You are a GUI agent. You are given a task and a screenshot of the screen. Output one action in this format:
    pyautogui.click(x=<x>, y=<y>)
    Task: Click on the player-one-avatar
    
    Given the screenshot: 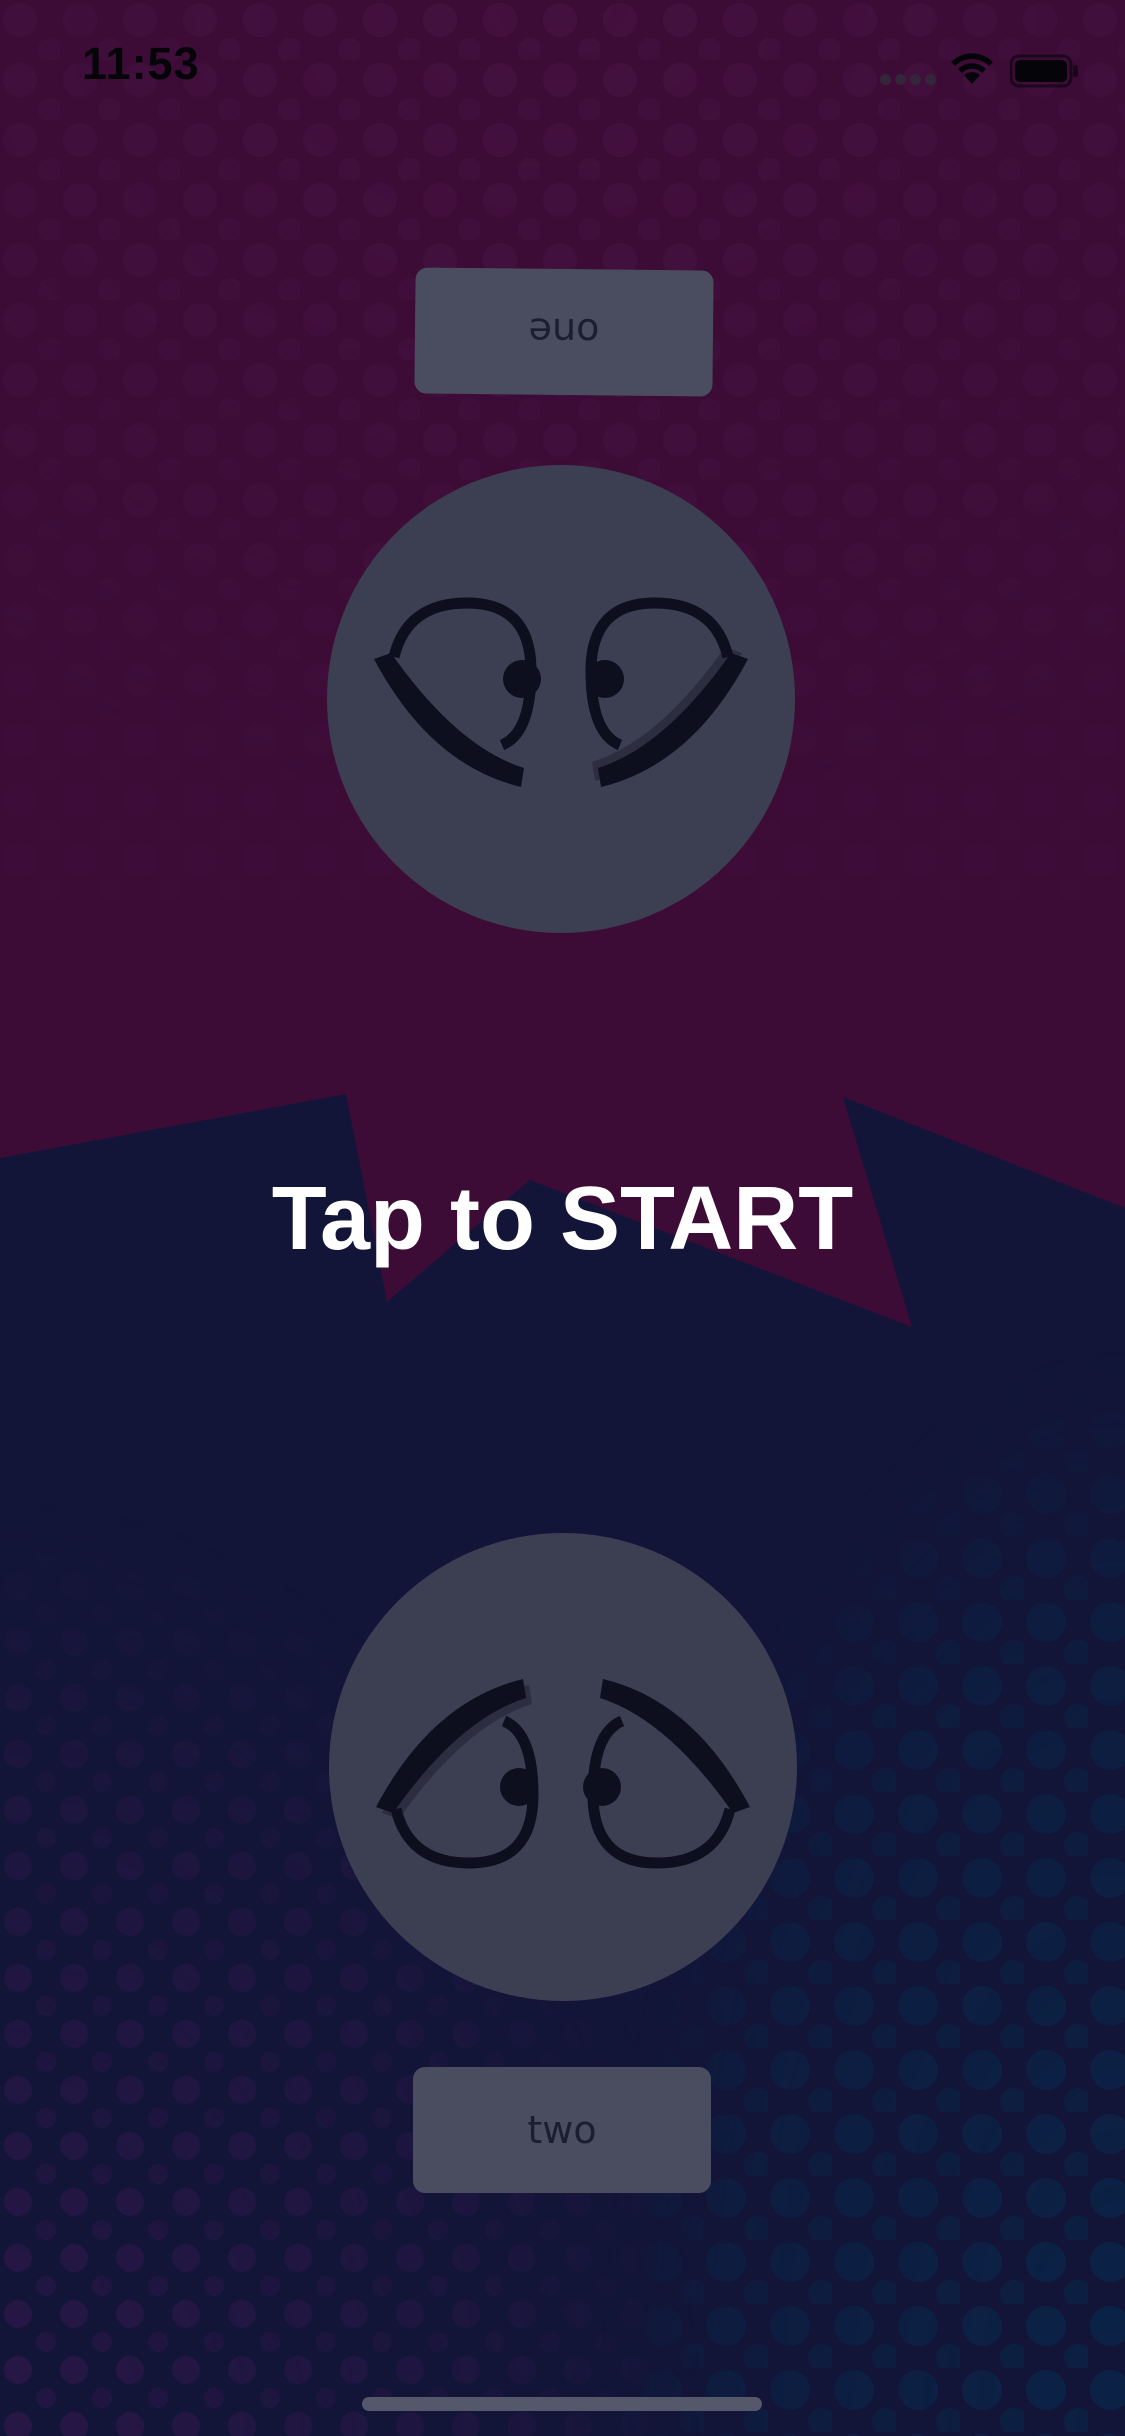 What is the action you would take?
    pyautogui.click(x=561, y=699)
    